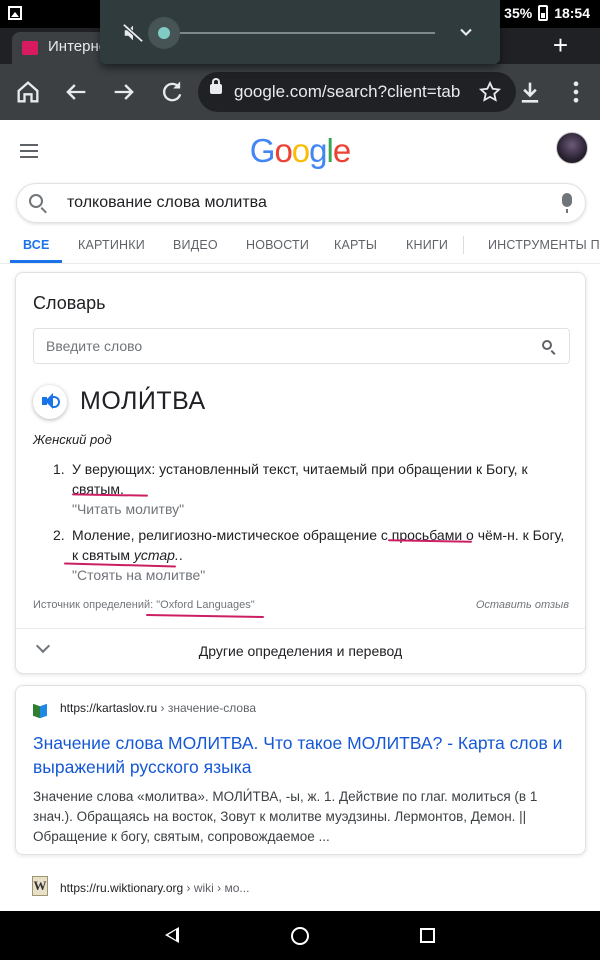  Describe the element at coordinates (205, 605) in the screenshot. I see `source-name: "Oxford Languages"` at that location.